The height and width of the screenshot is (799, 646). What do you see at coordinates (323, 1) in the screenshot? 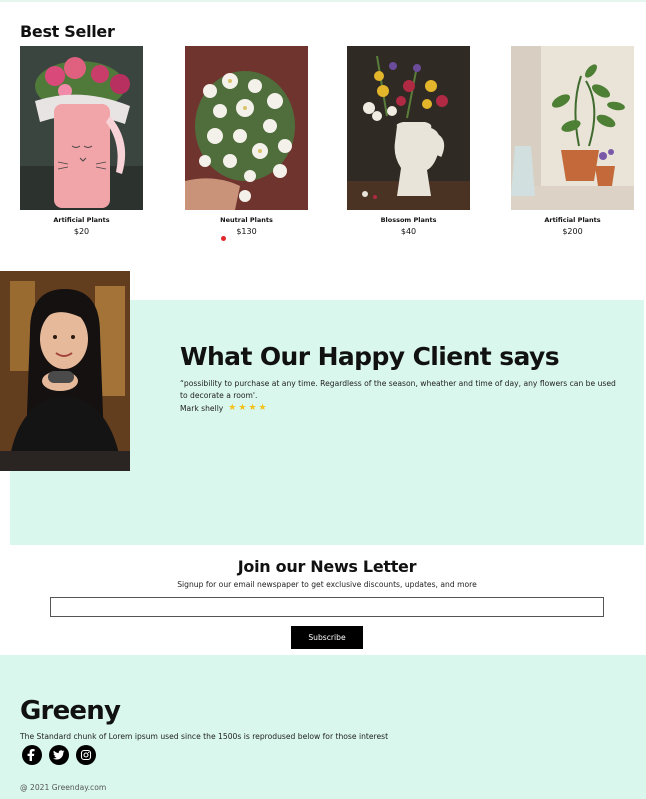
I see `top-divider` at bounding box center [323, 1].